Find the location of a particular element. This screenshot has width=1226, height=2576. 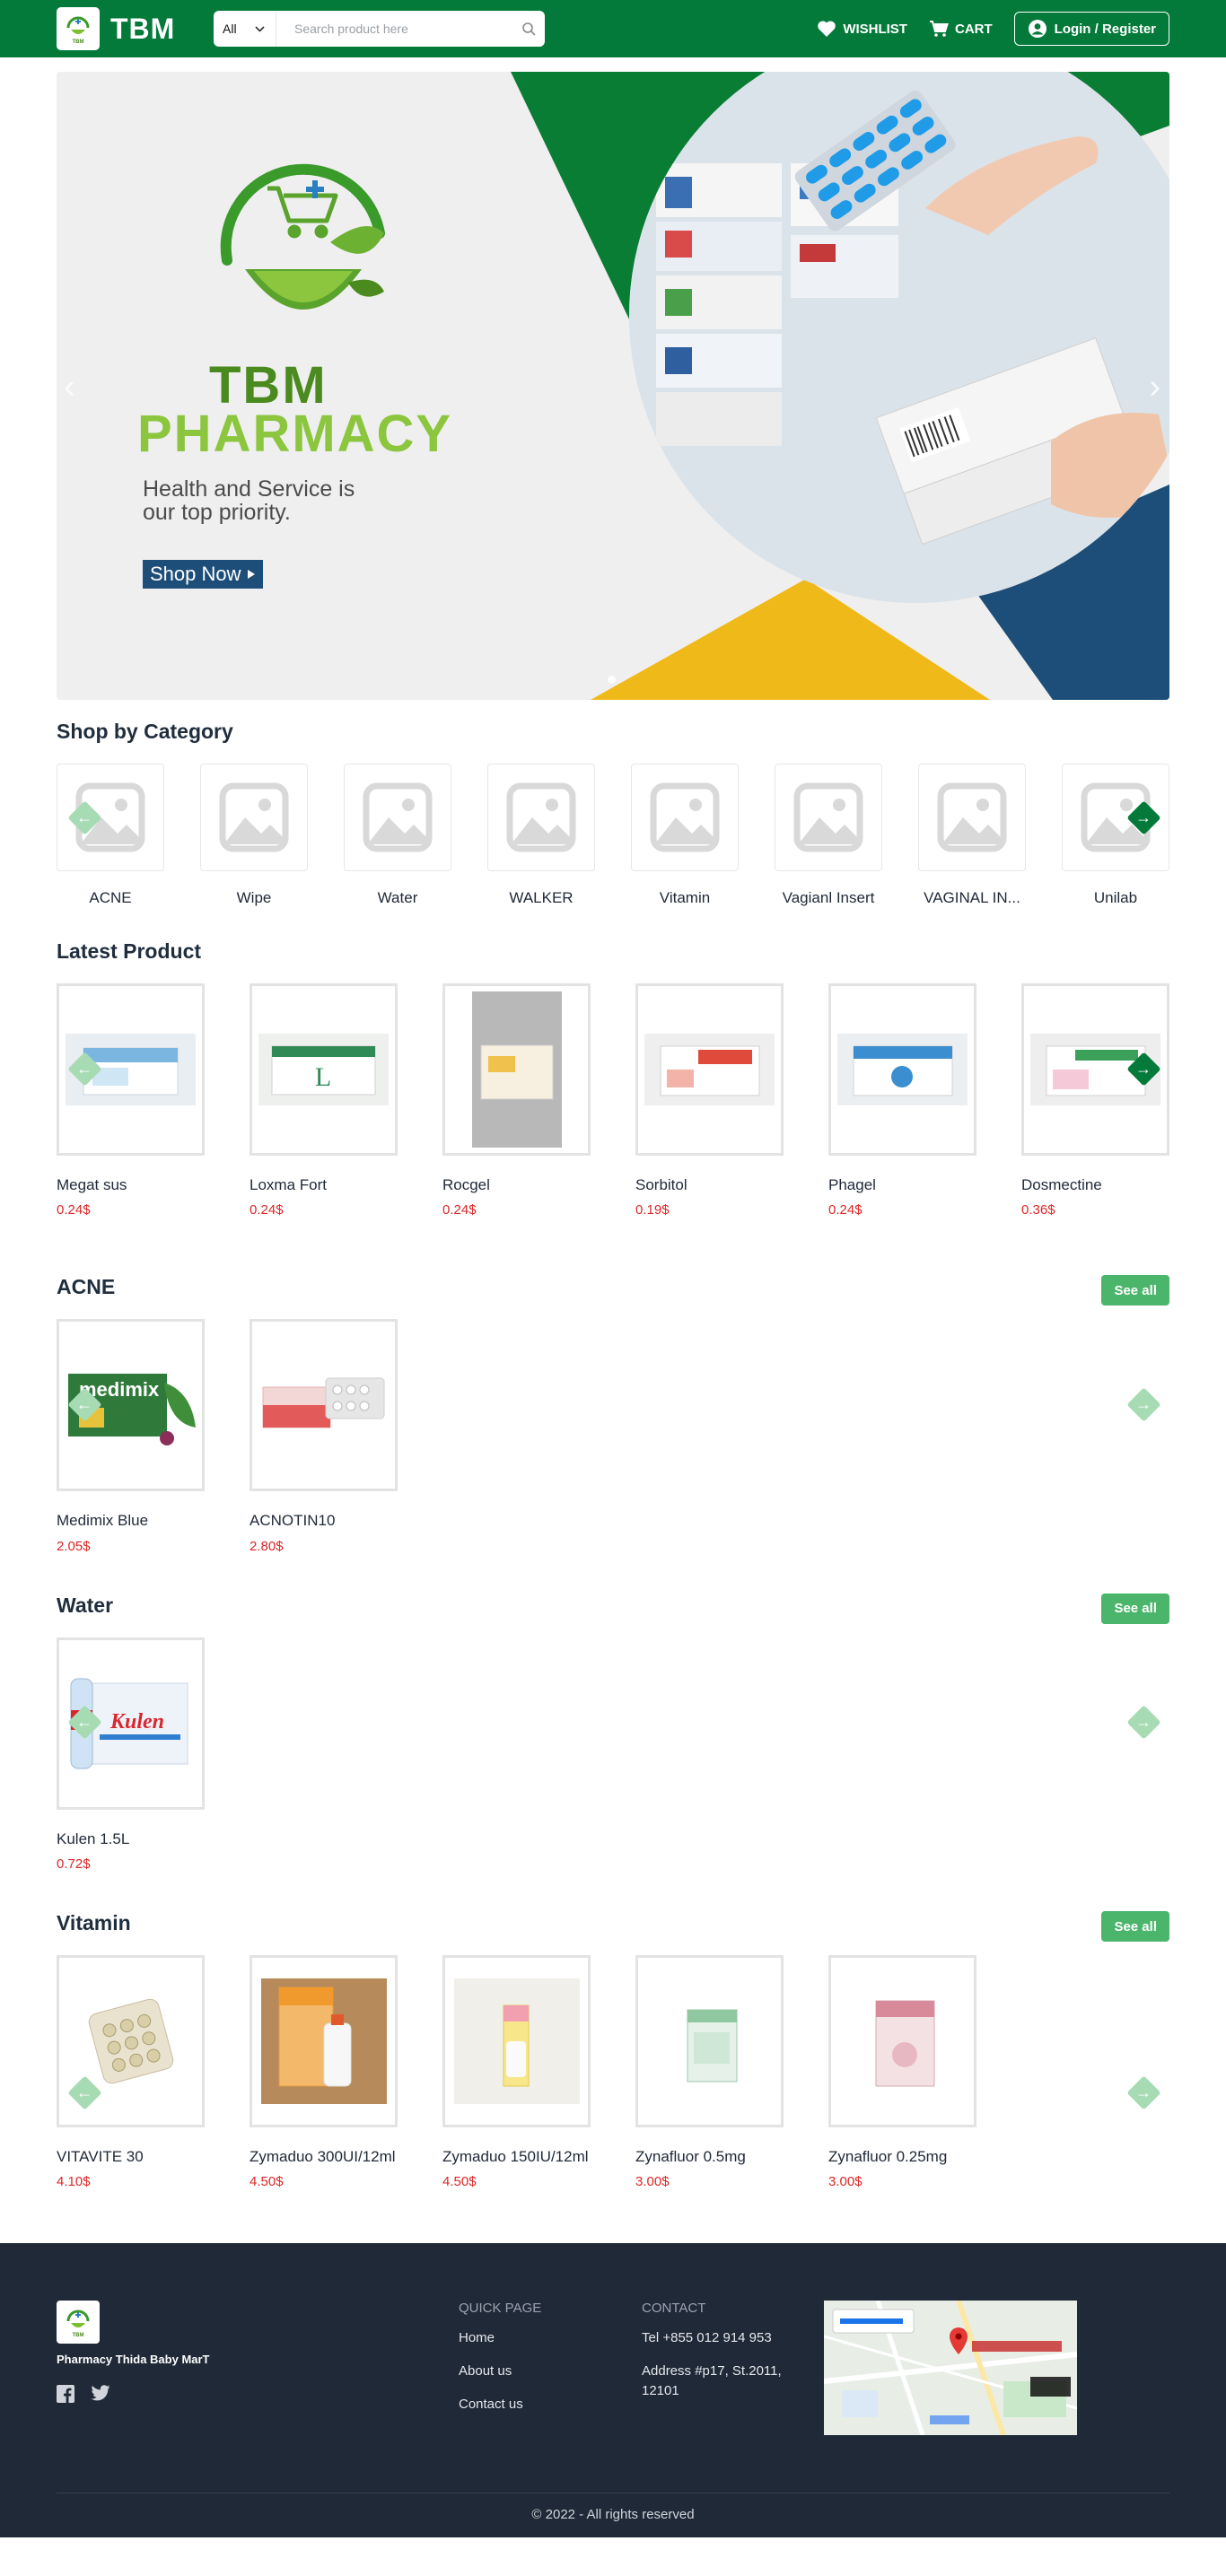

product-card: Rocgel 0.24$ is located at coordinates (517, 1100).